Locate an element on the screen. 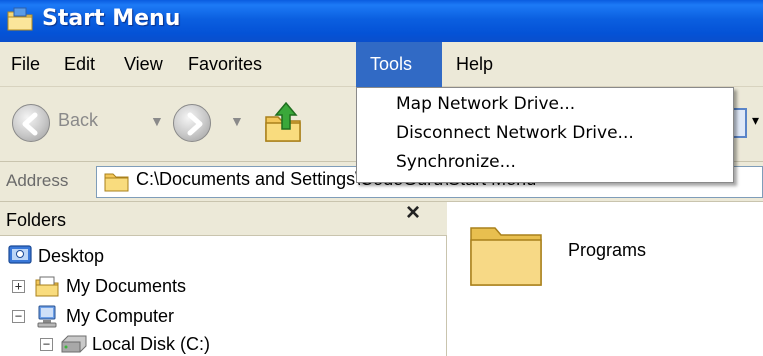 This screenshot has width=763, height=356. folders-title: Folders is located at coordinates (36, 220).